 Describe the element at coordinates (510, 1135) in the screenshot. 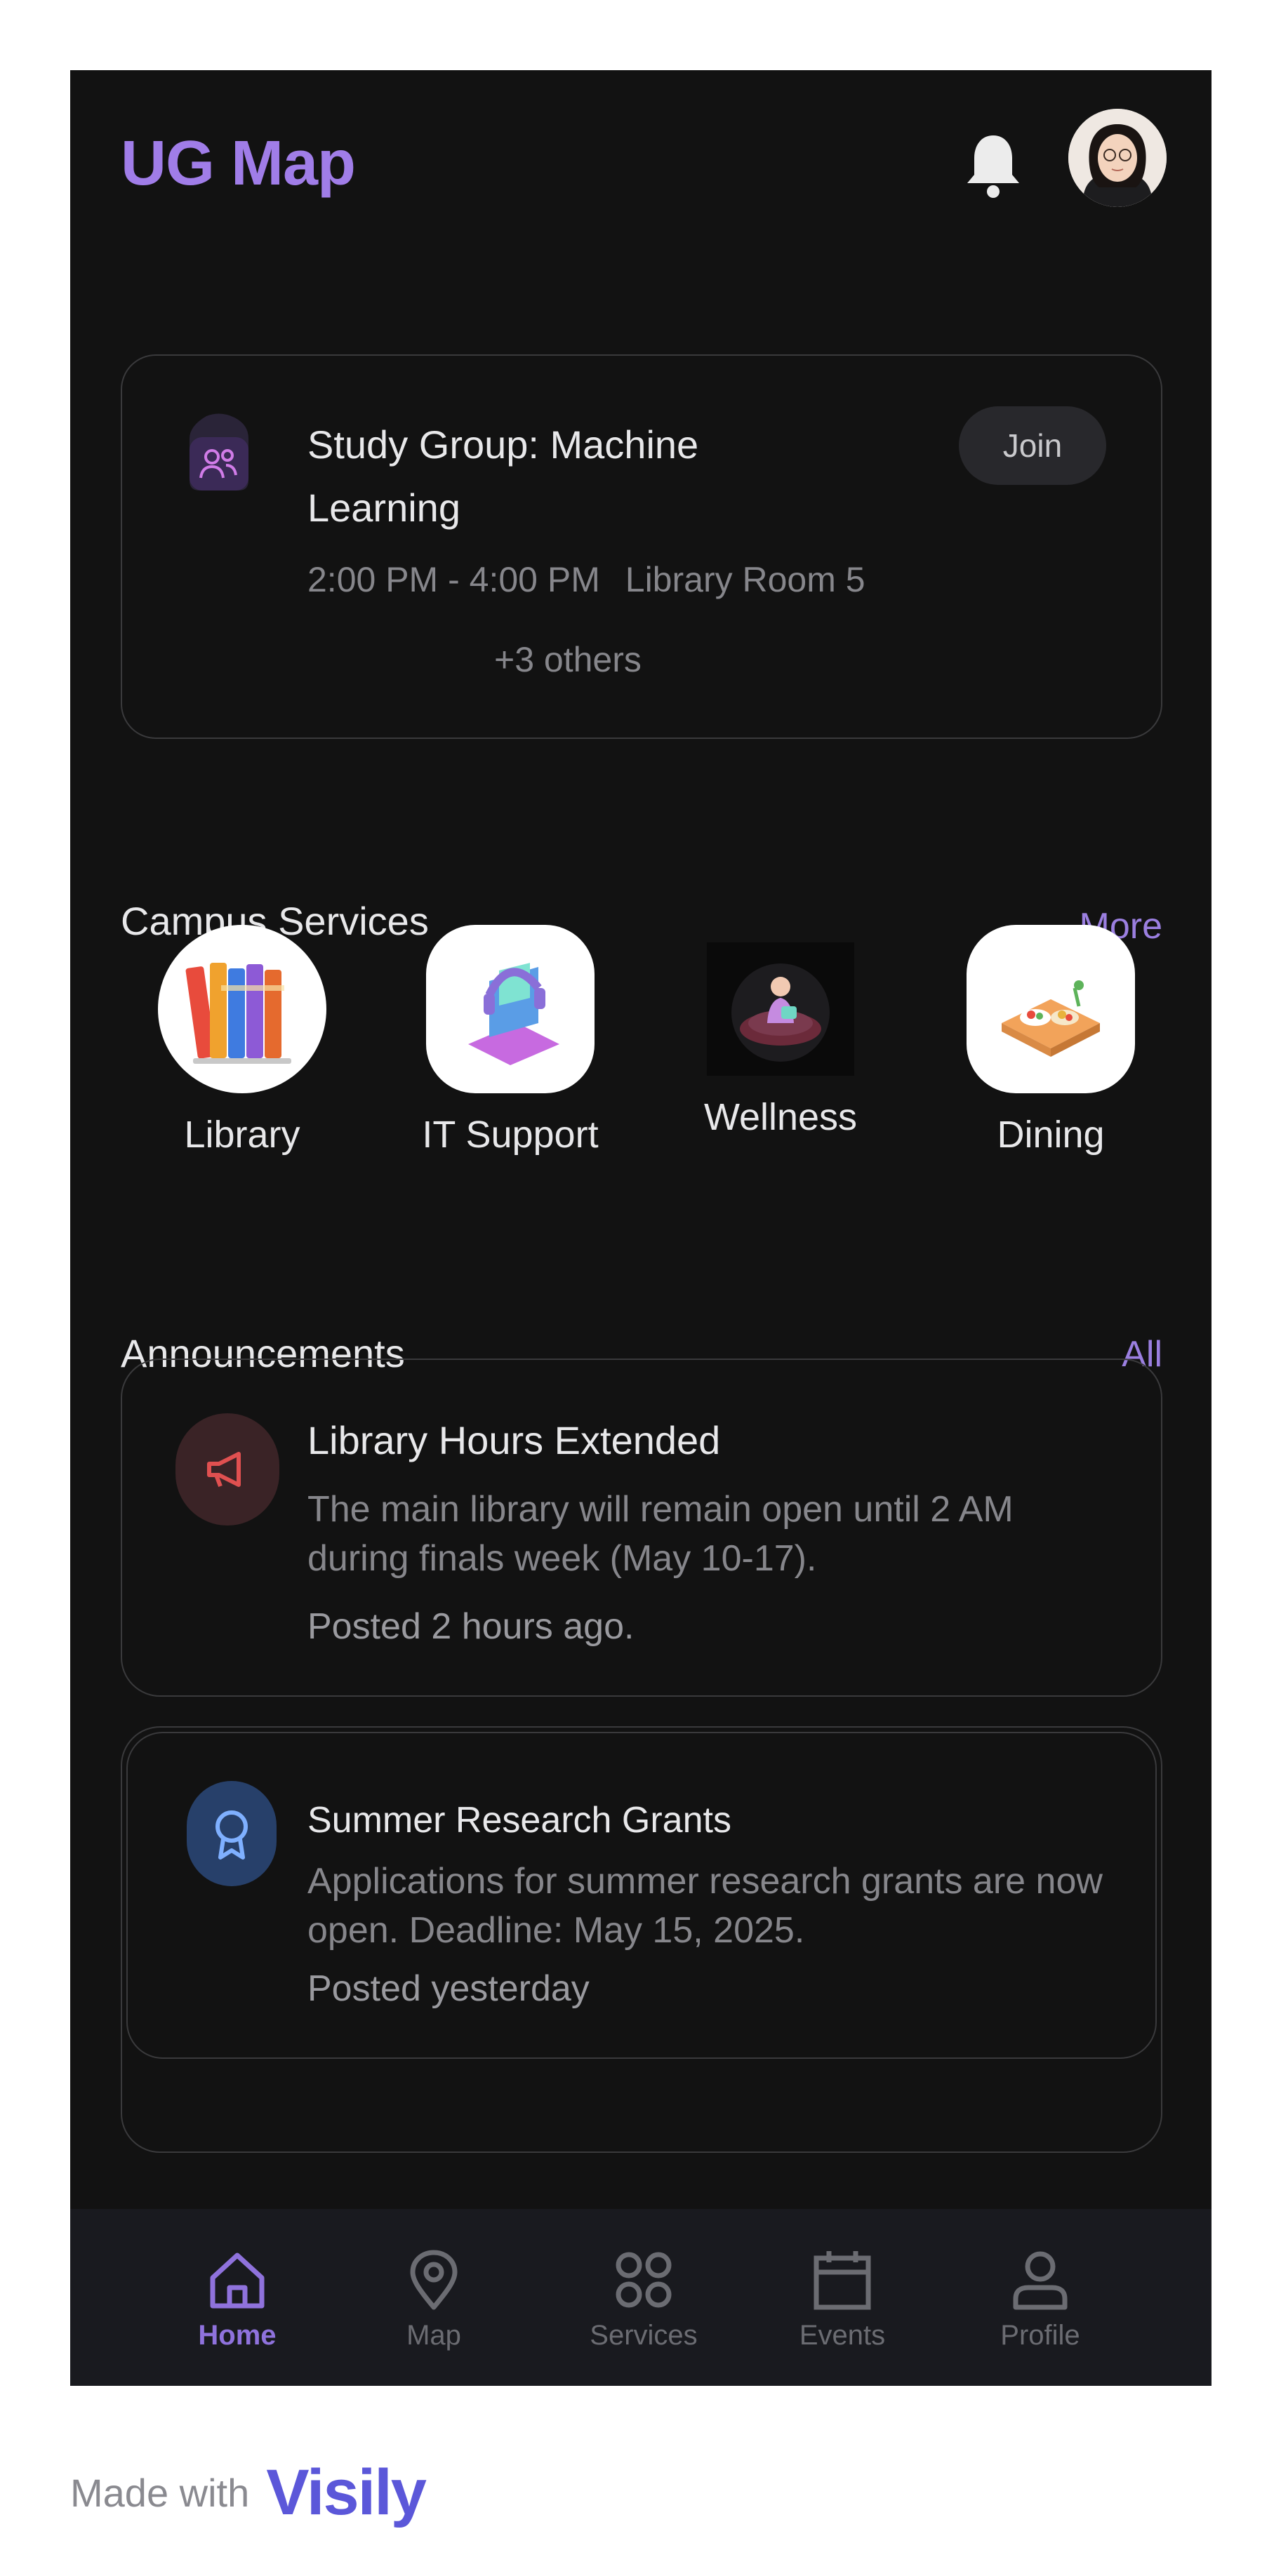

I see `service-label: IT Support` at that location.